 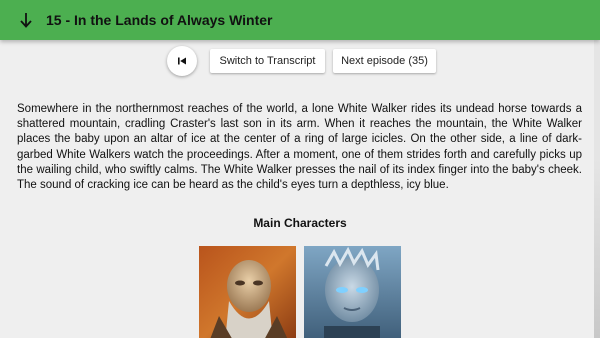 I want to click on episode-title: 15 - In the Lands of Always Winter, so click(x=159, y=20).